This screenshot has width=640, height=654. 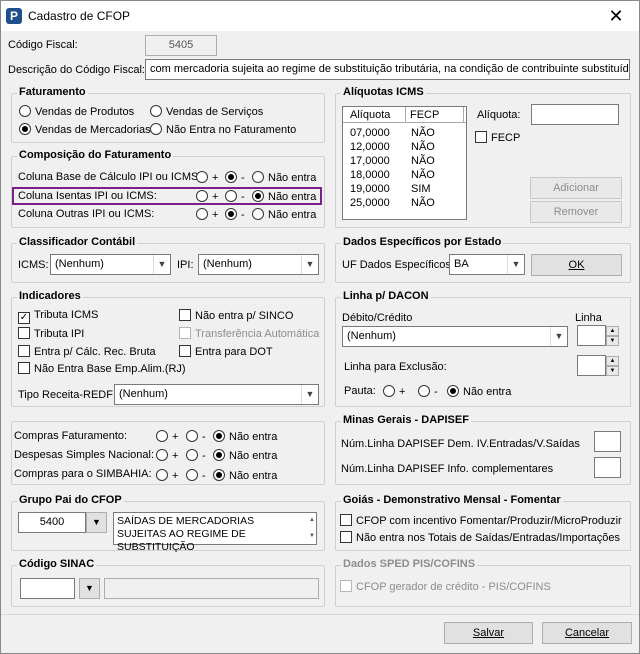 I want to click on pauta-label: Pauta:, so click(x=360, y=391).